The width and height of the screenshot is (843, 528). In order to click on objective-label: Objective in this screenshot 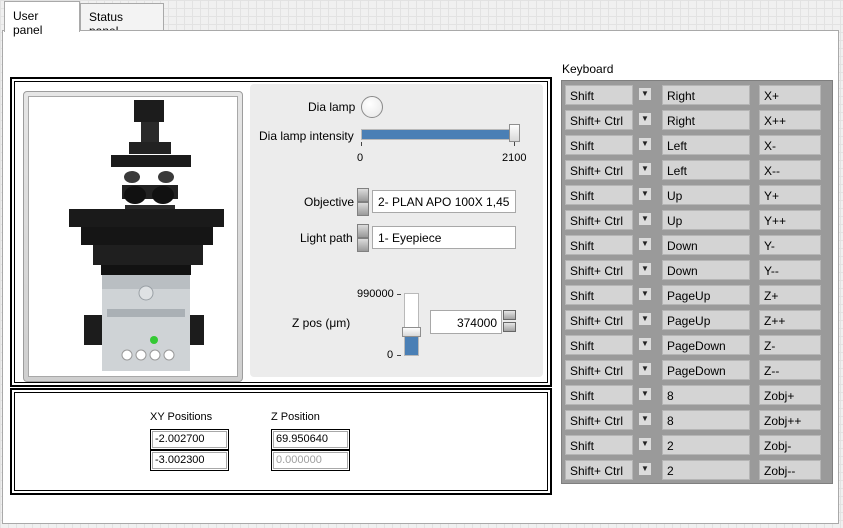, I will do `click(329, 202)`.